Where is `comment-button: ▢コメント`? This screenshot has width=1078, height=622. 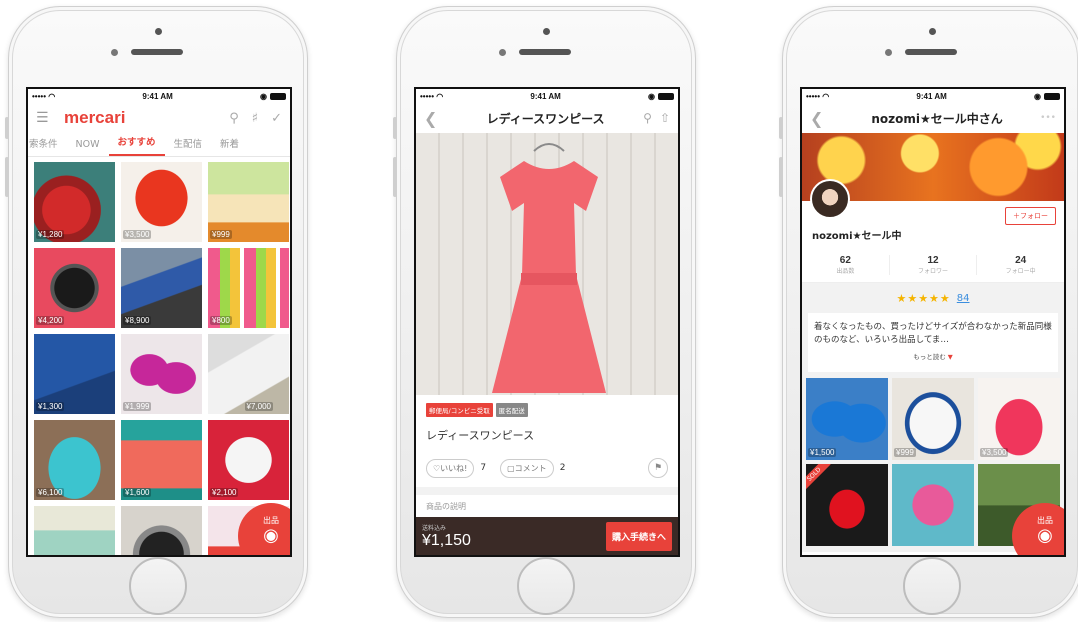 comment-button: ▢コメント is located at coordinates (527, 468).